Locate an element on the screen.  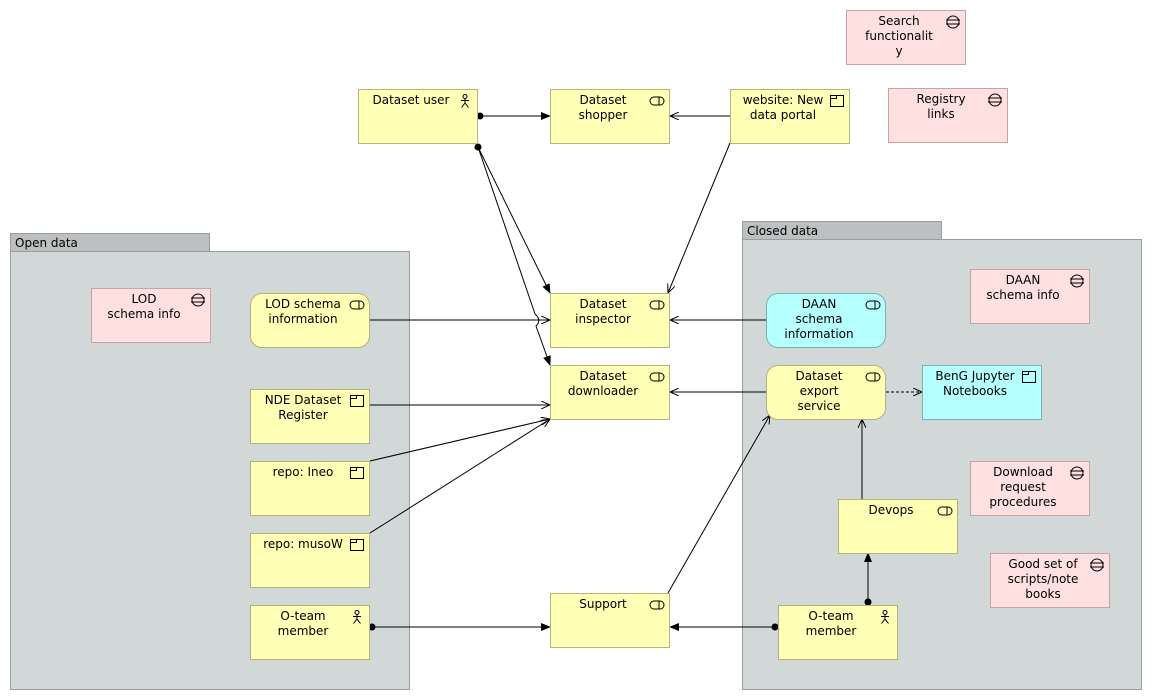
node-inspector: Dataset inspector is located at coordinates (610, 320).